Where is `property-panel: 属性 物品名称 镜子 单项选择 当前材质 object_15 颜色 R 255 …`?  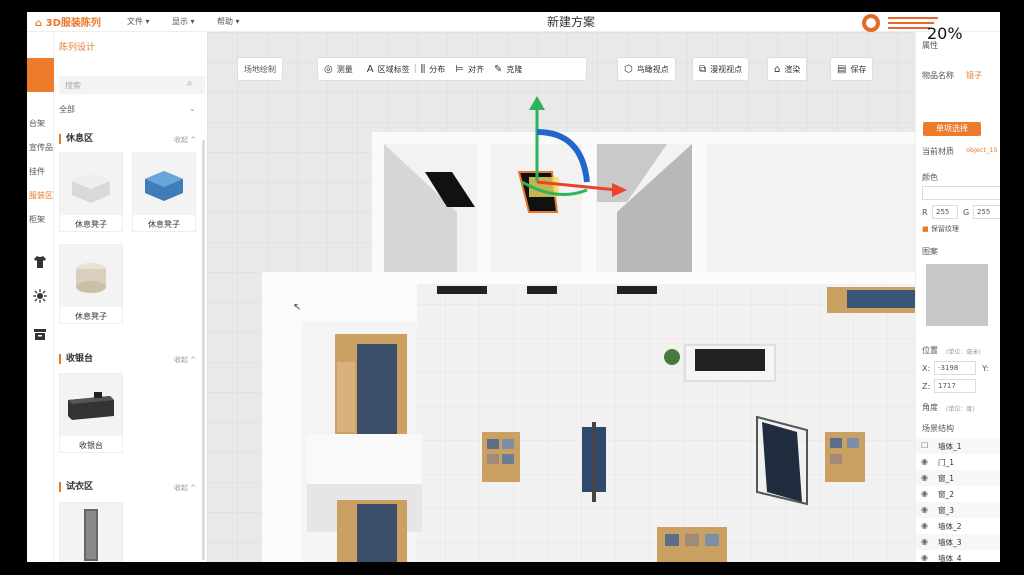
property-panel: 属性 物品名称 镜子 单项选择 当前材质 object_15 颜色 R 255 … is located at coordinates (957, 297).